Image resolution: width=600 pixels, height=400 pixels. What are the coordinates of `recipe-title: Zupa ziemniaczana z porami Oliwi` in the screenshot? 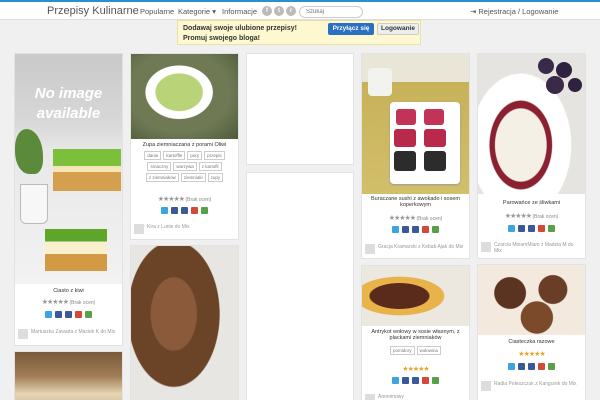 It's located at (184, 145).